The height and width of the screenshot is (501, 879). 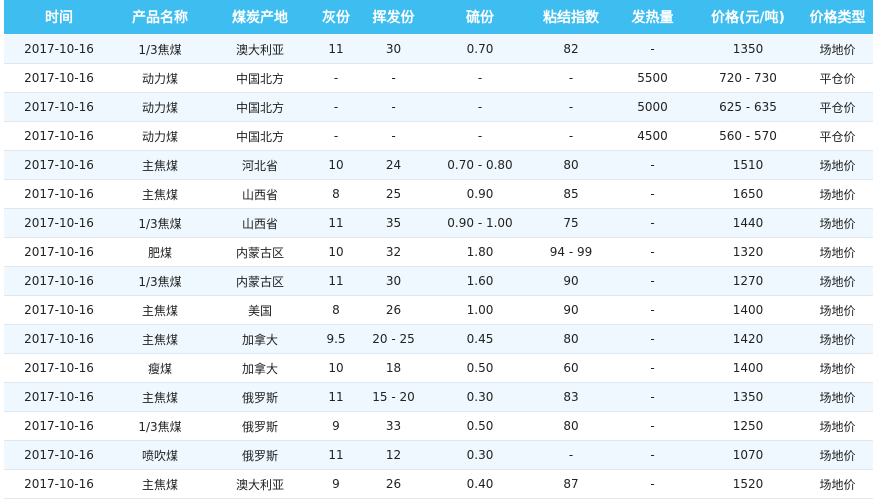 I want to click on cell-calorific-value: 5000, so click(x=652, y=107).